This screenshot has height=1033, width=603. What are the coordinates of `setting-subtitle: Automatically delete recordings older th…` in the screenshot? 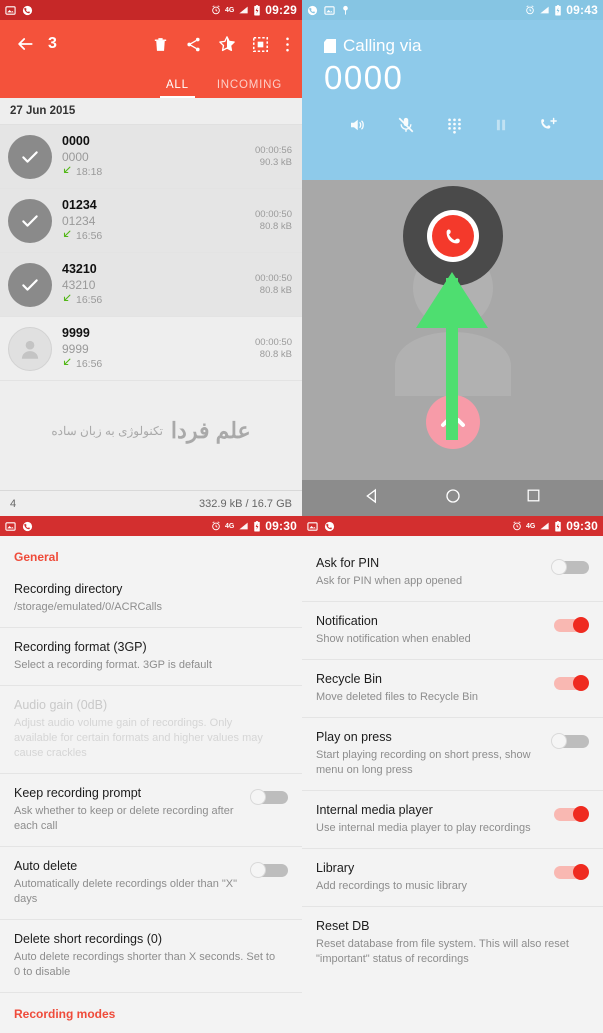 It's located at (126, 891).